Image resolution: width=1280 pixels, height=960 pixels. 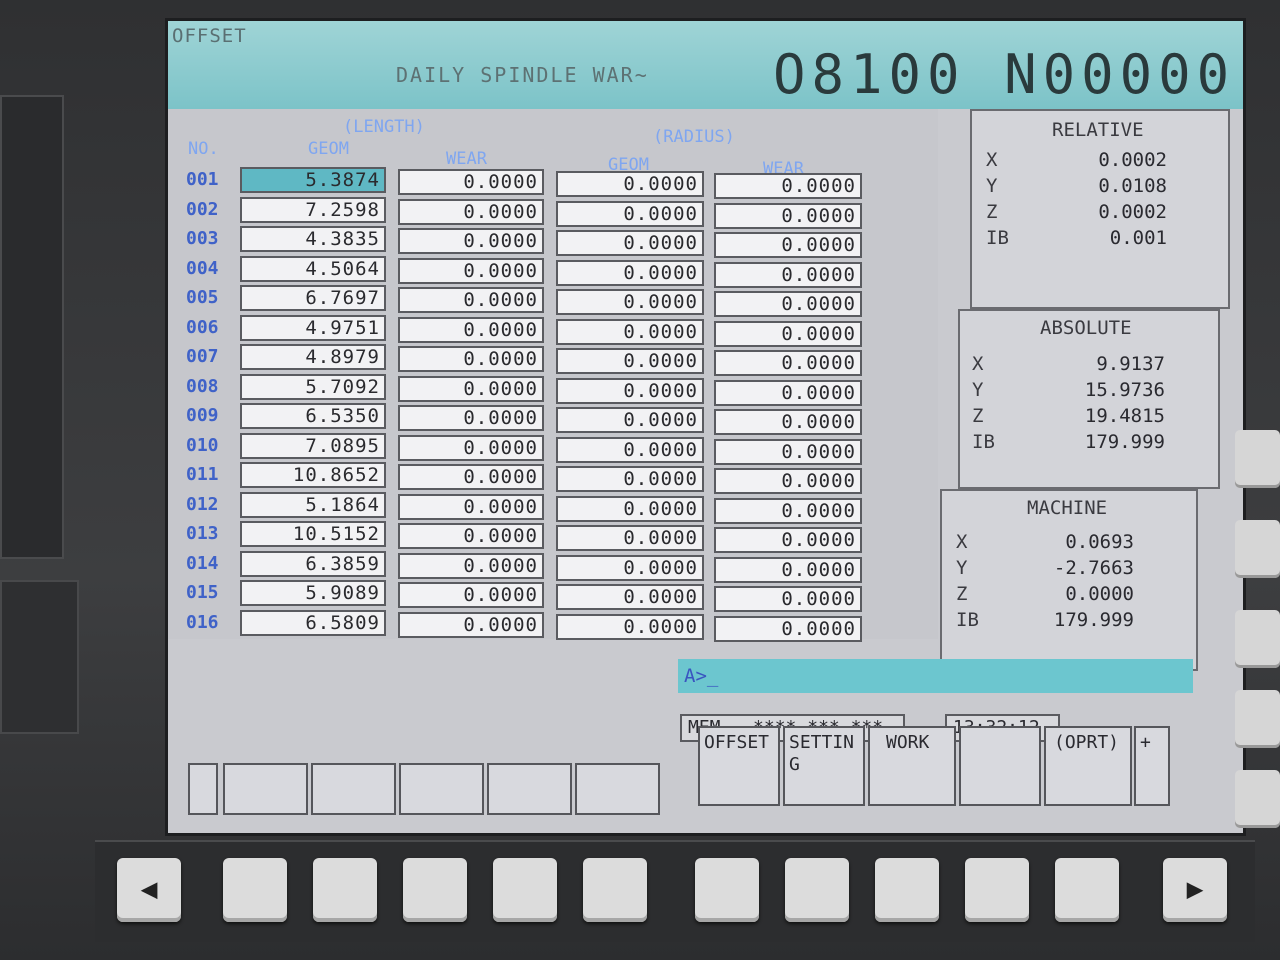 What do you see at coordinates (313, 386) in the screenshot?
I see `offset-cell-lg: 5.7092` at bounding box center [313, 386].